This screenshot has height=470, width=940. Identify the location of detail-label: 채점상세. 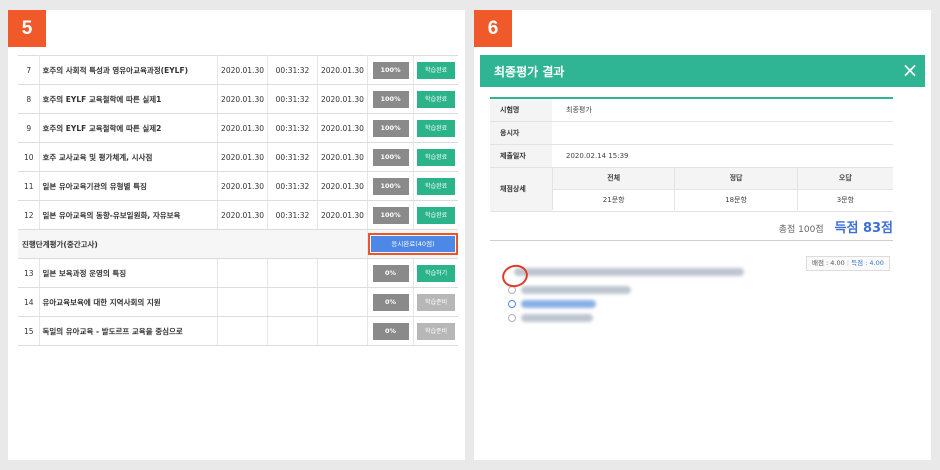
(521, 189).